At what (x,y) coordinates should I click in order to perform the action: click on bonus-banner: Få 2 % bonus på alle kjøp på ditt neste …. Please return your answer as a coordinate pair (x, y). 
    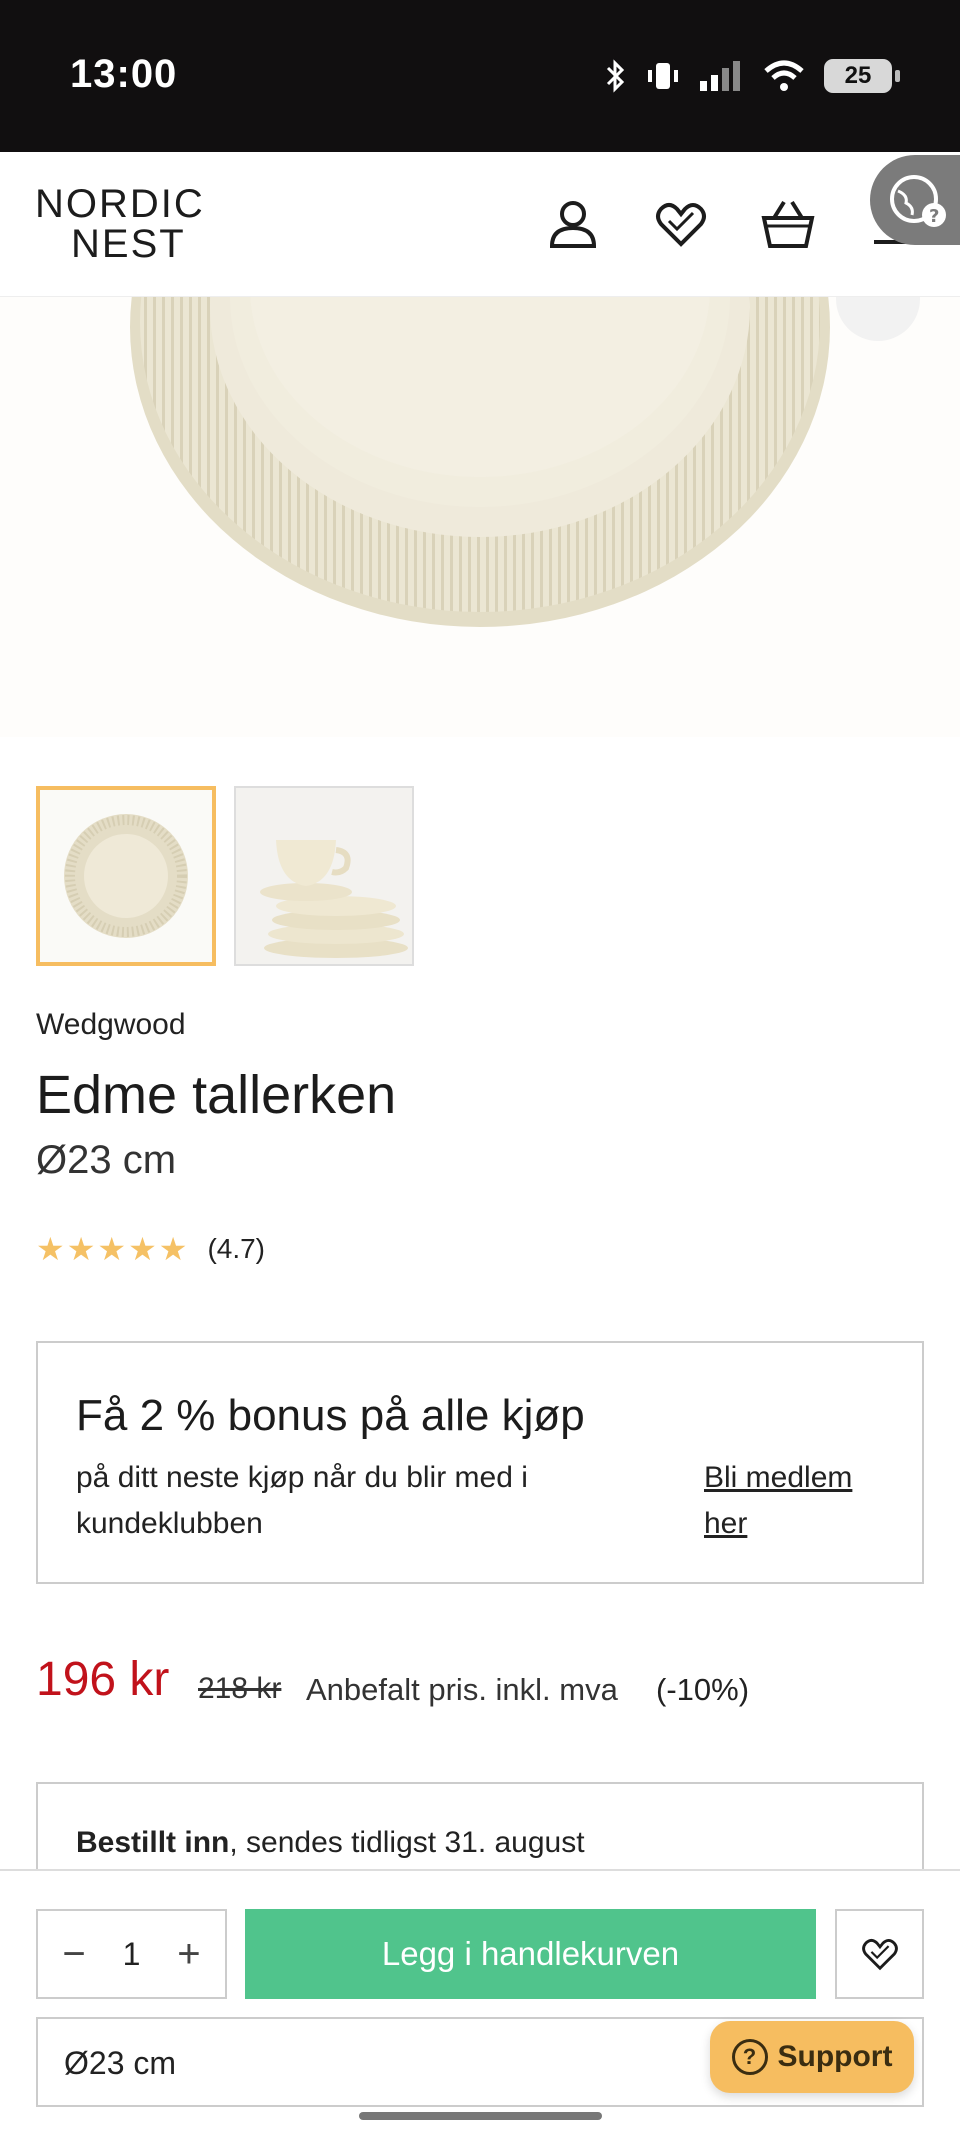
    Looking at the image, I should click on (480, 1462).